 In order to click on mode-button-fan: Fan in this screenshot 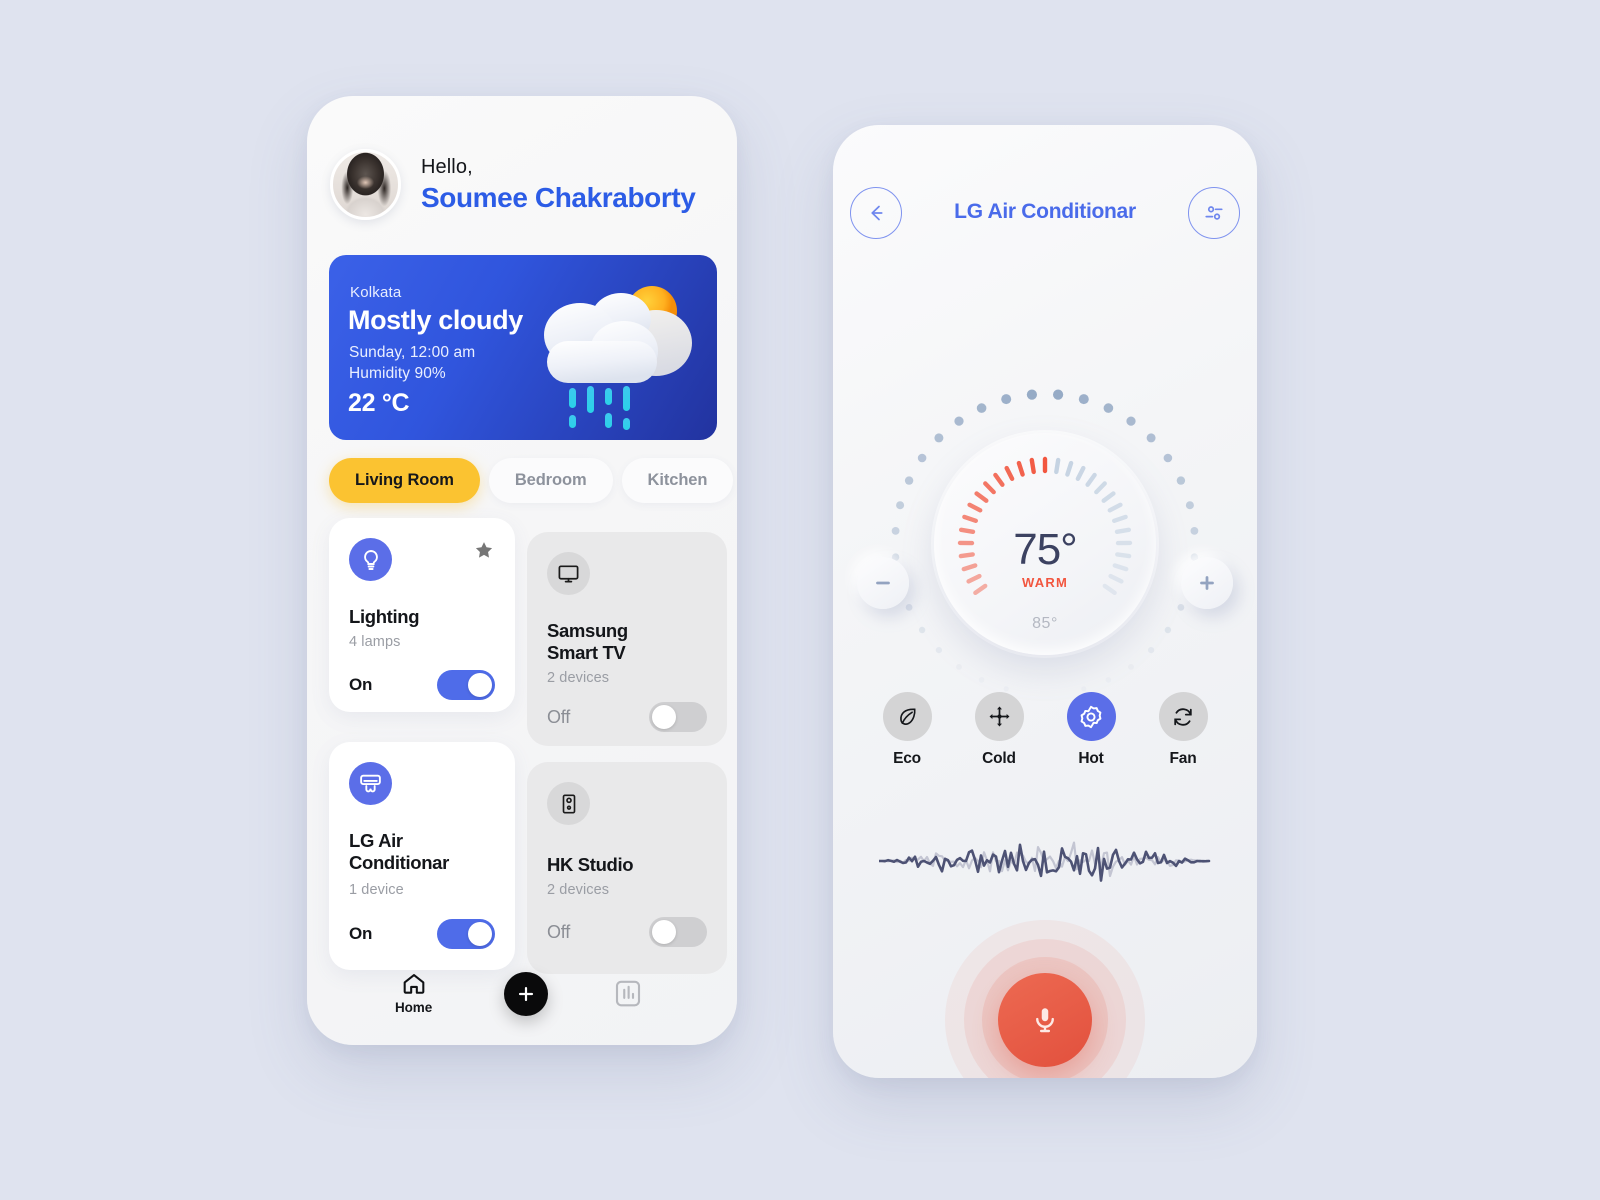, I will do `click(1183, 730)`.